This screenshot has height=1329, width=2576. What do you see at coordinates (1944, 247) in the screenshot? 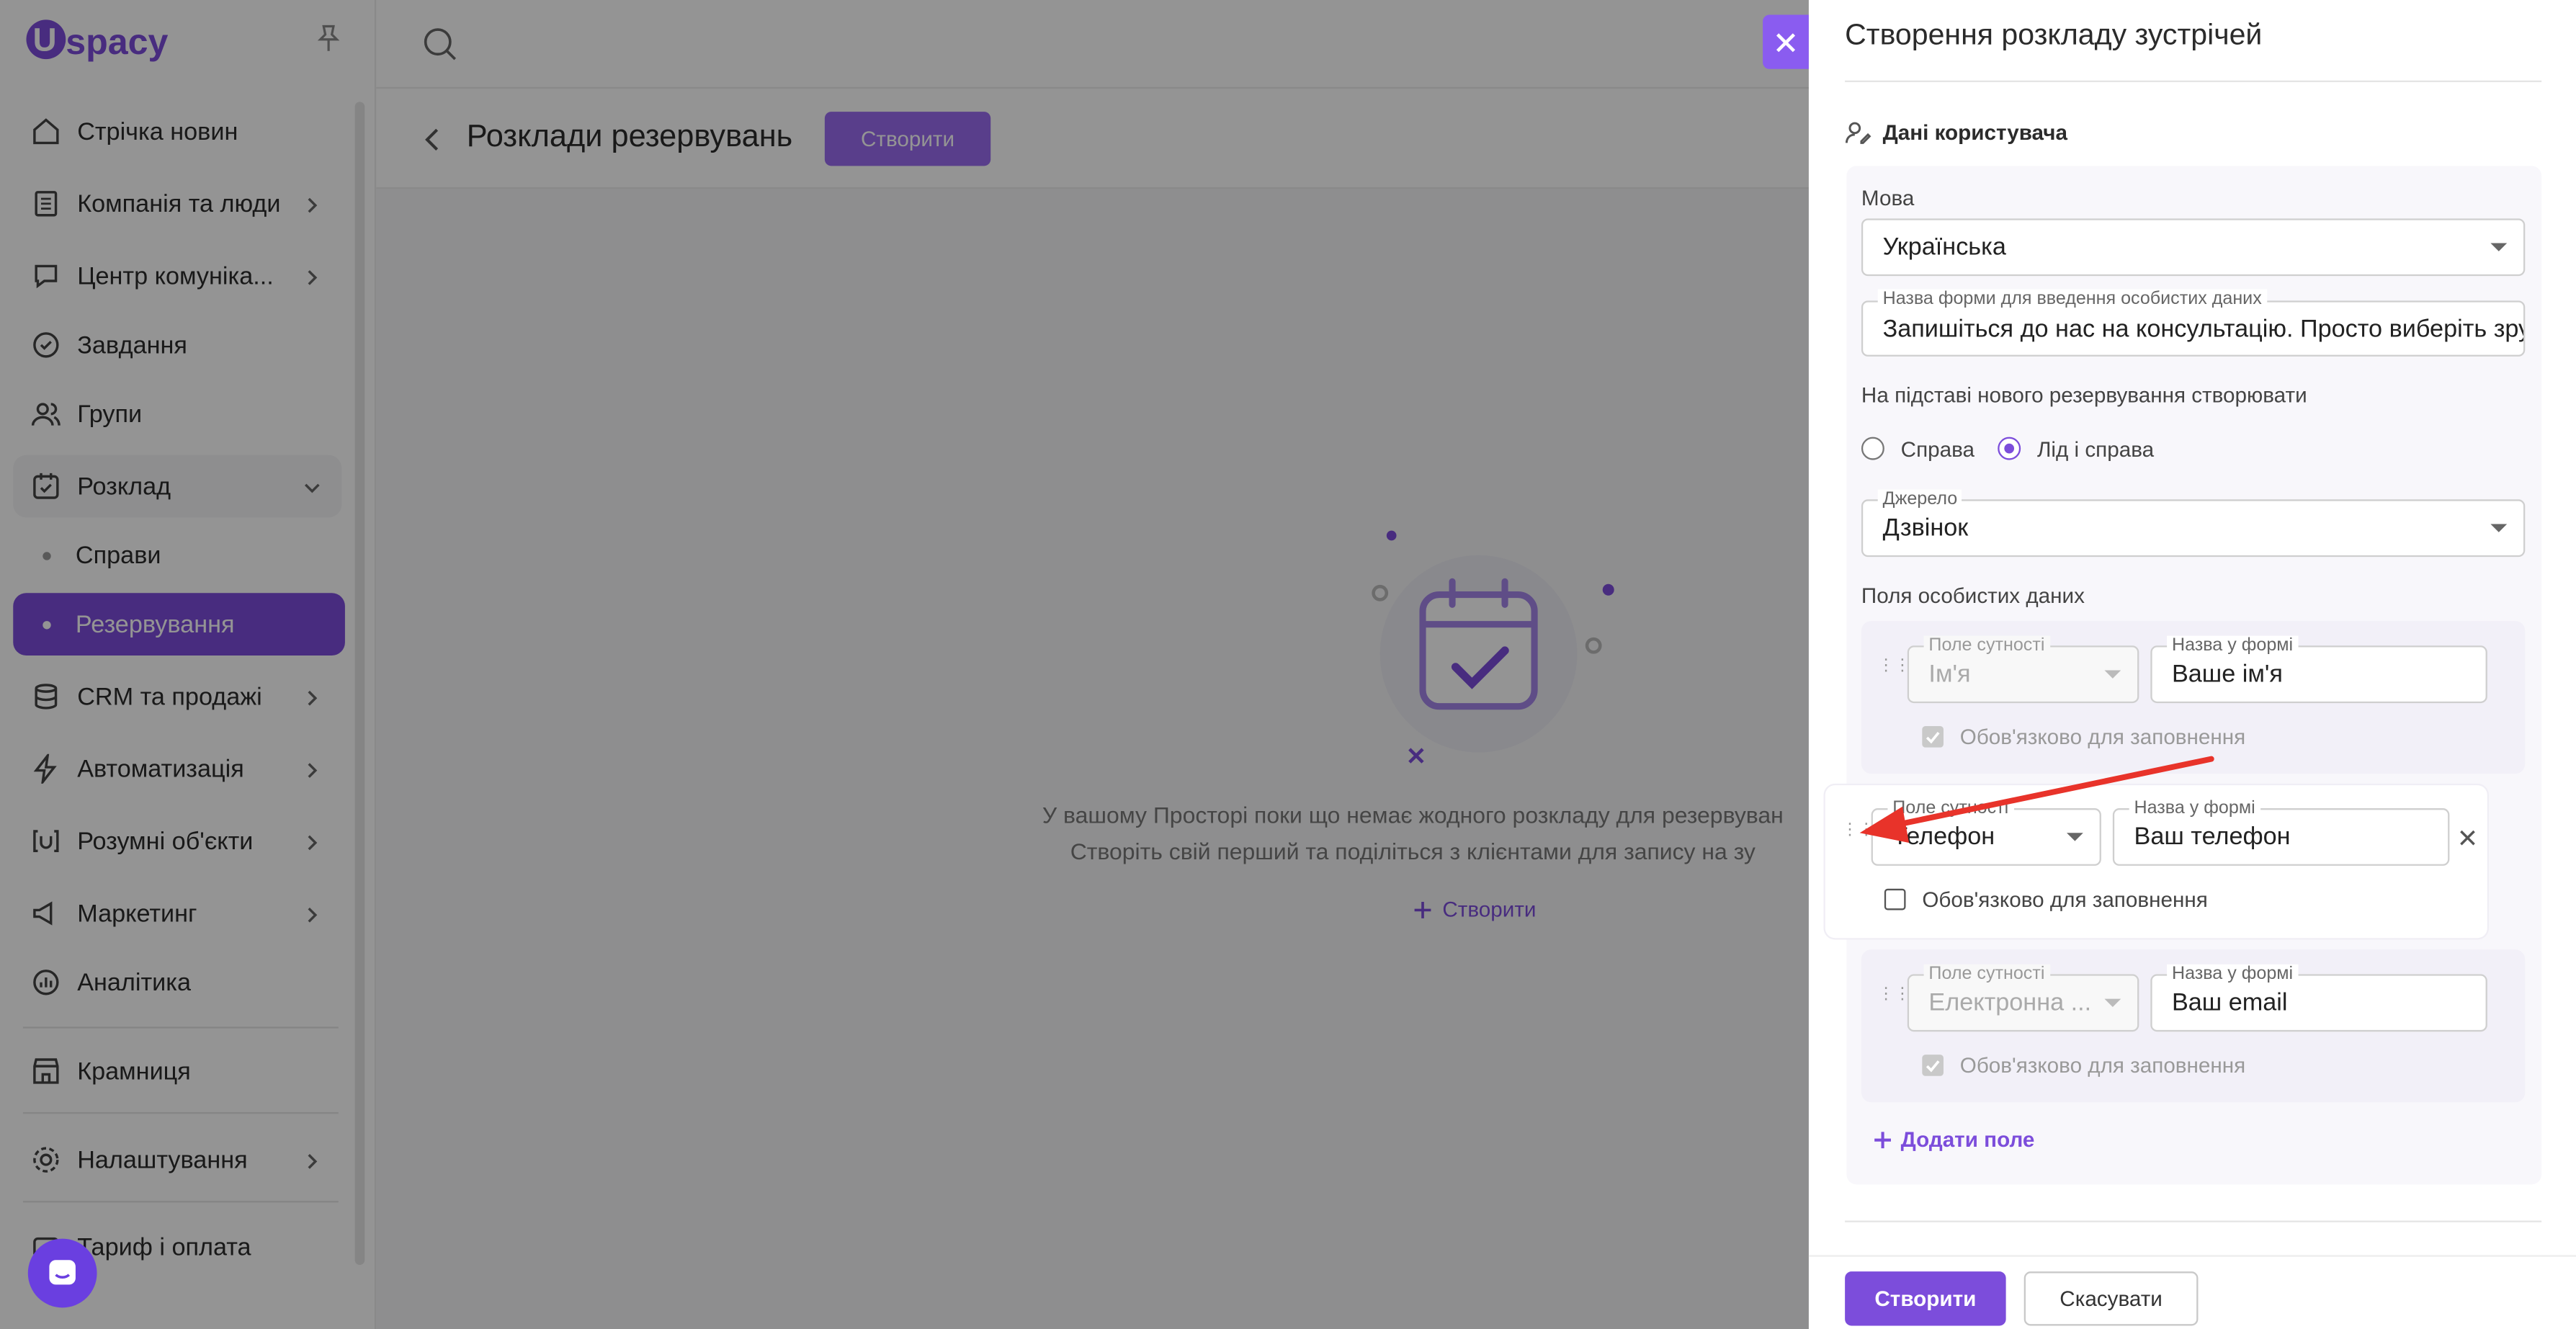
I see `language-value: Українська` at bounding box center [1944, 247].